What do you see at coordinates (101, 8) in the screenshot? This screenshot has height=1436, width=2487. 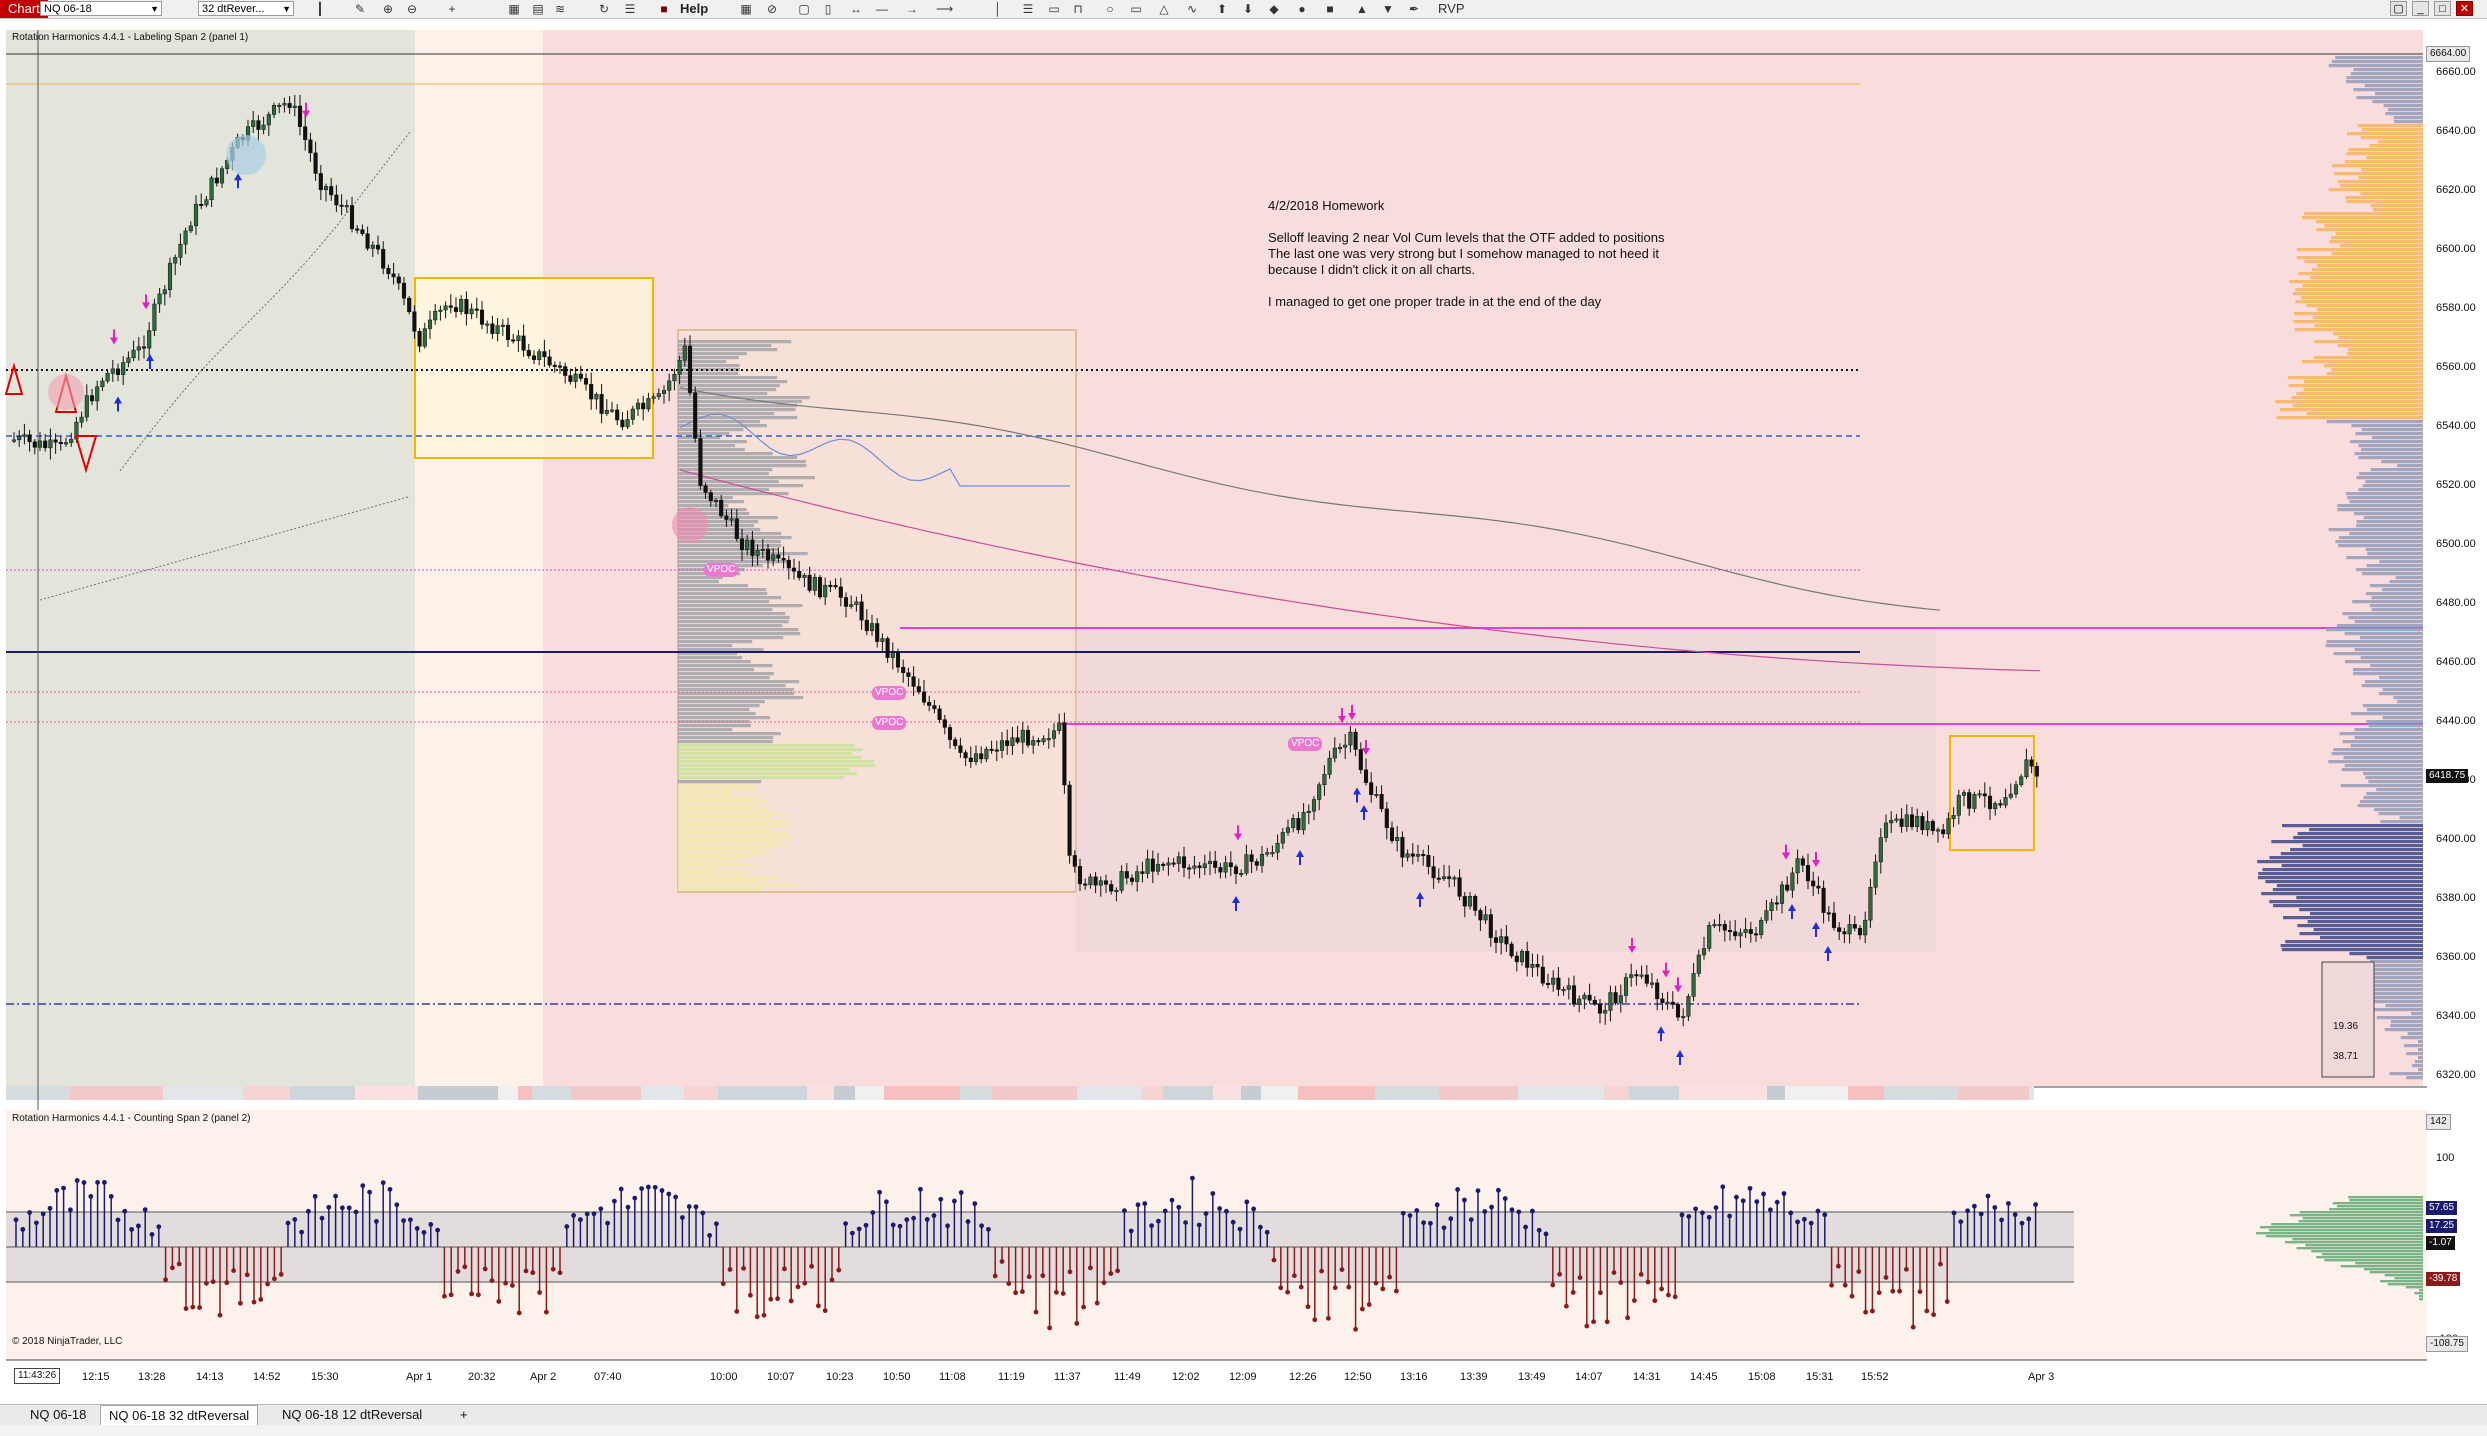 I see `instrument-selector: NQ 06-18 ▼` at bounding box center [101, 8].